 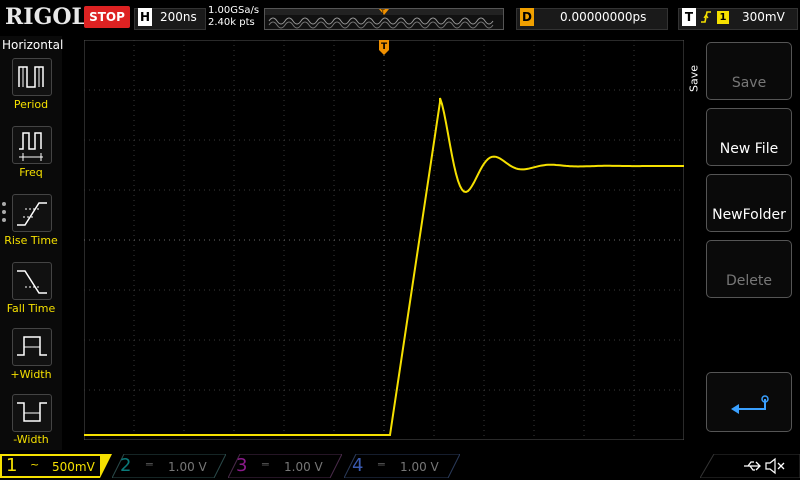 I want to click on save-menu-tab: Save, so click(x=694, y=79).